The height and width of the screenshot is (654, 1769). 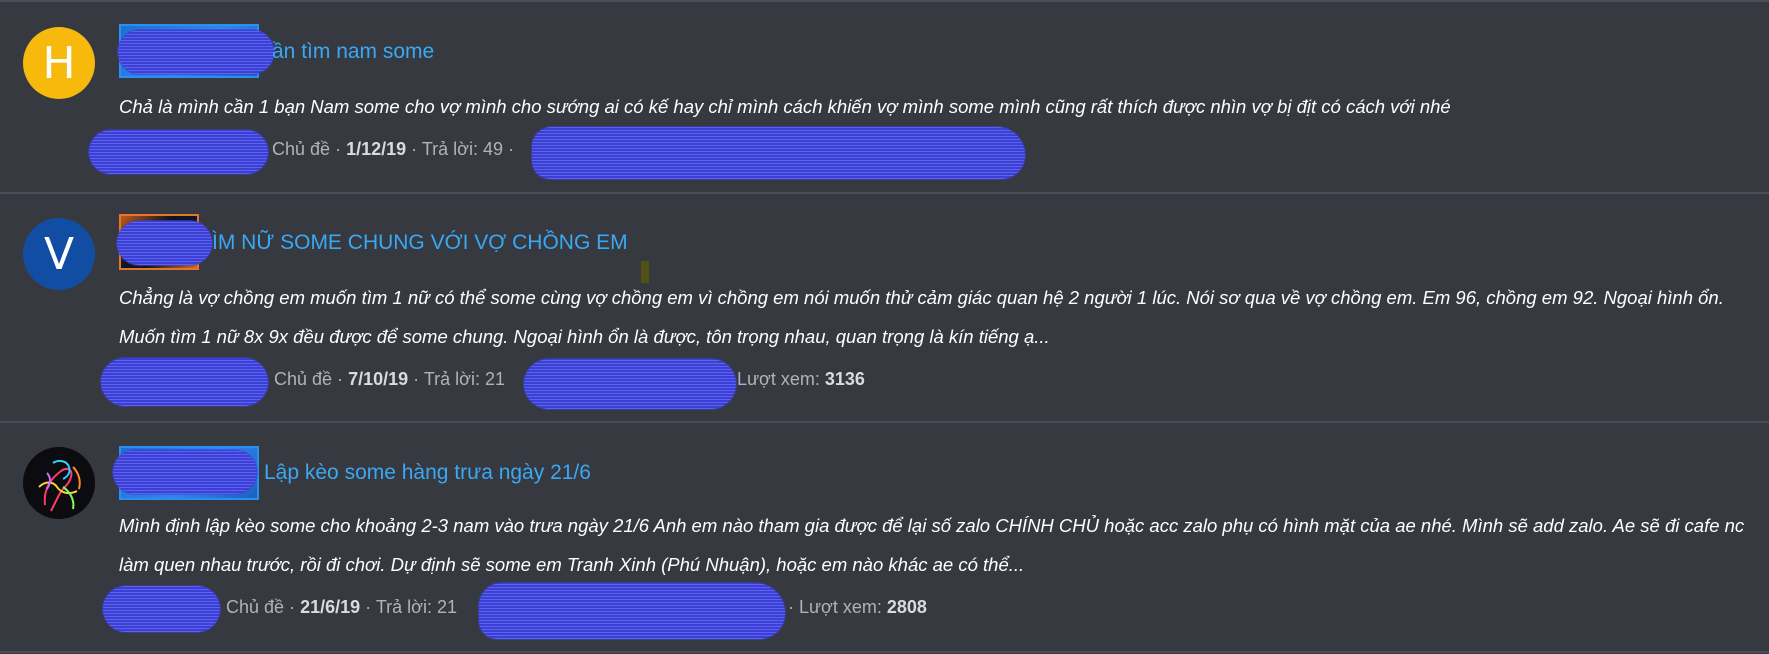 I want to click on thread-meta: Chủ đề · 21/6/19 · Trả lời: 21, so click(x=341, y=607).